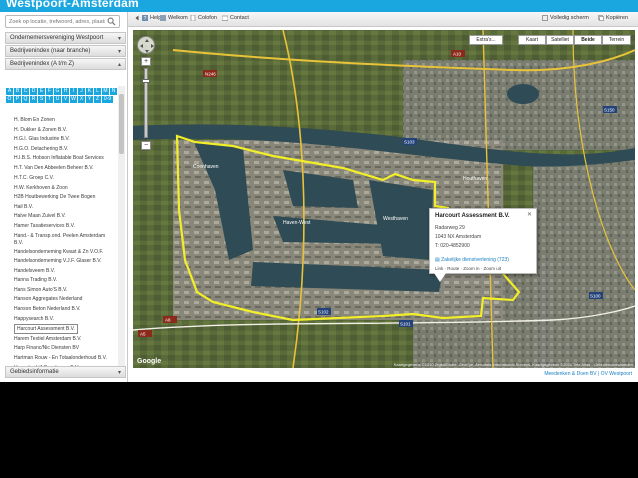 The width and height of the screenshot is (638, 478). What do you see at coordinates (65, 64) in the screenshot?
I see `section-bedrijvenindex-az: Bedrijvenindex (A t/m Z) ▴` at bounding box center [65, 64].